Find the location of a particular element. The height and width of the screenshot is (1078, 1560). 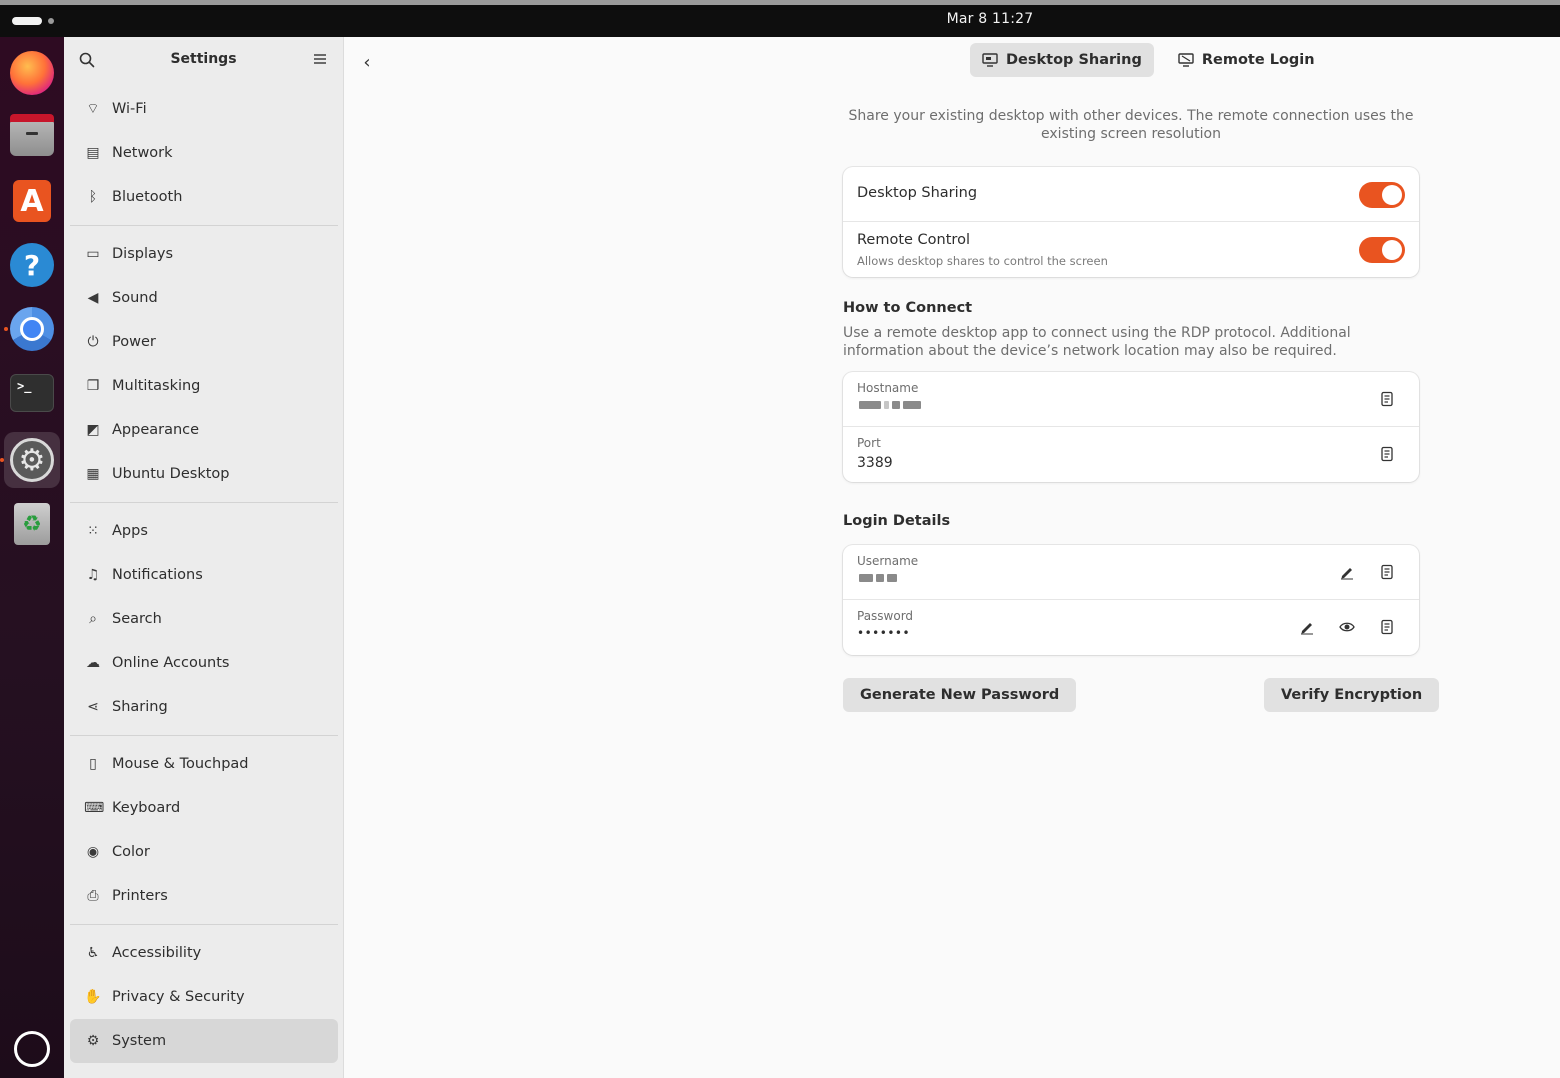

connection-info-card: Hostname Port 3389 is located at coordinates (1131, 427).